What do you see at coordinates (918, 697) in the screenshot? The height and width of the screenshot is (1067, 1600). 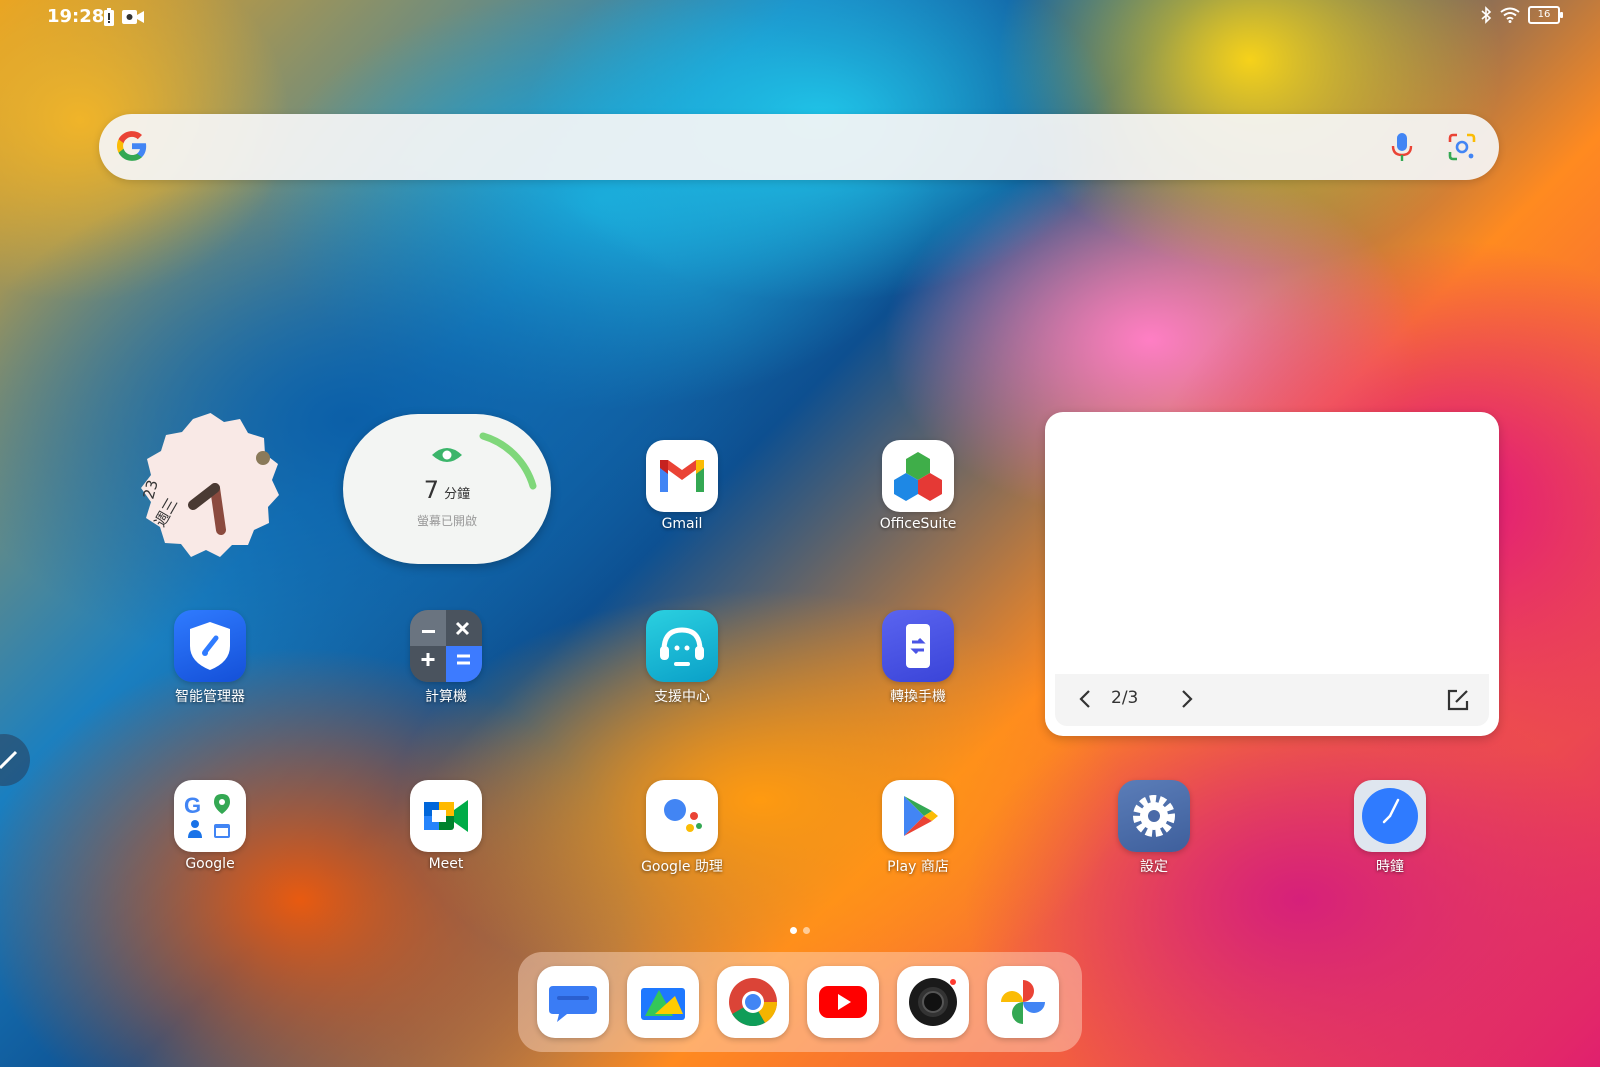 I see `app-label: 轉換手機` at bounding box center [918, 697].